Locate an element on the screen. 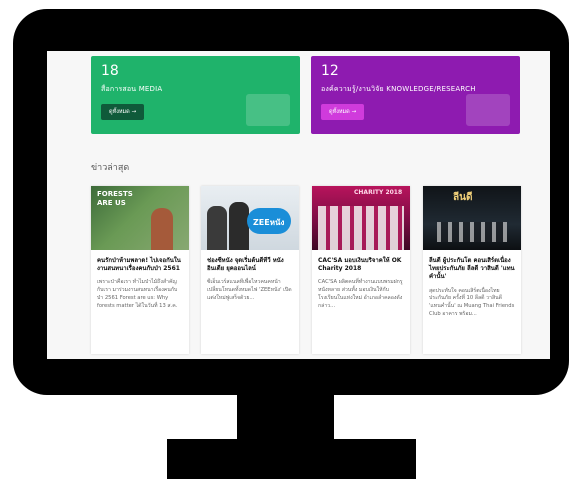 The image size is (571, 479). news-image-zee: ZEEหนัง is located at coordinates (250, 218).